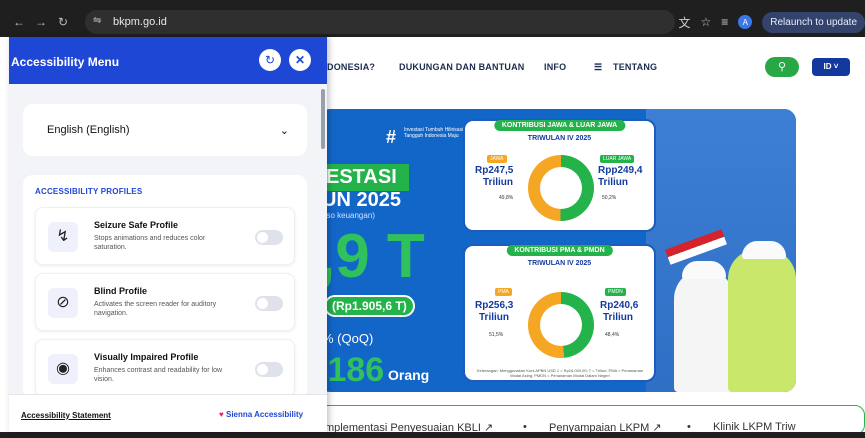  What do you see at coordinates (615, 292) in the screenshot?
I see `tag-pmdn: PMDN` at bounding box center [615, 292].